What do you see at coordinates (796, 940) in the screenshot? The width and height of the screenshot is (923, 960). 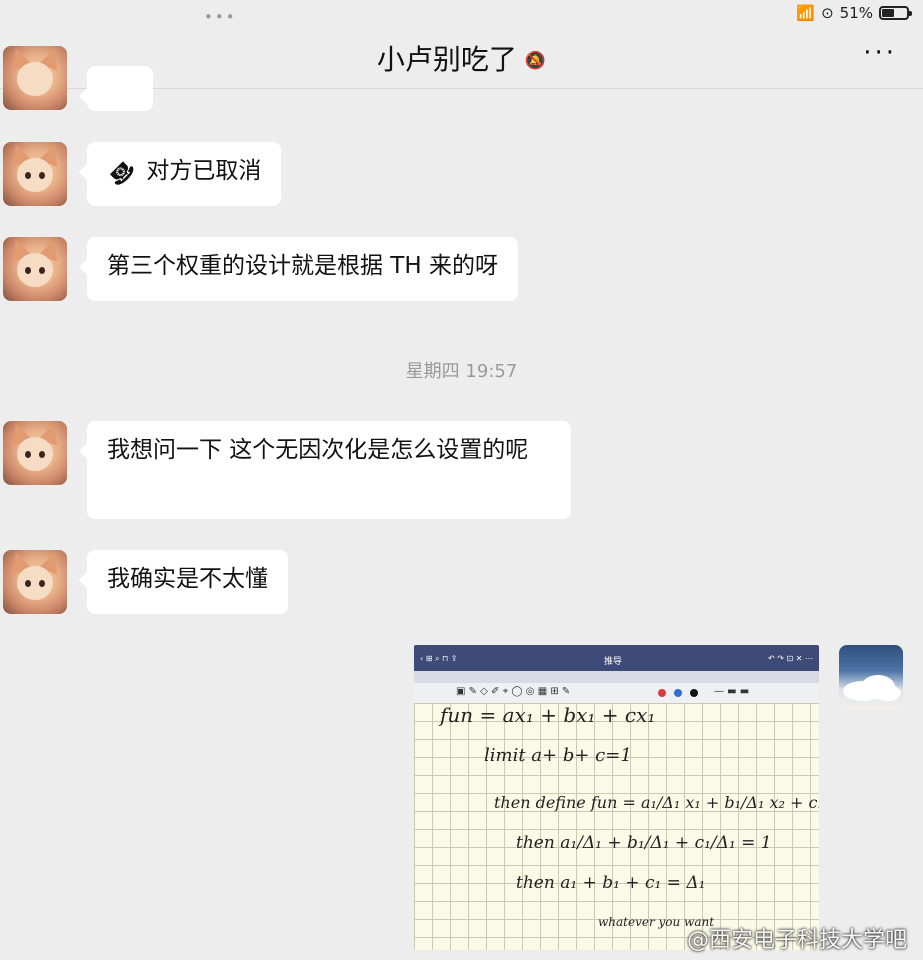 I see `weibo-watermark: @西安电子科技大学吧` at bounding box center [796, 940].